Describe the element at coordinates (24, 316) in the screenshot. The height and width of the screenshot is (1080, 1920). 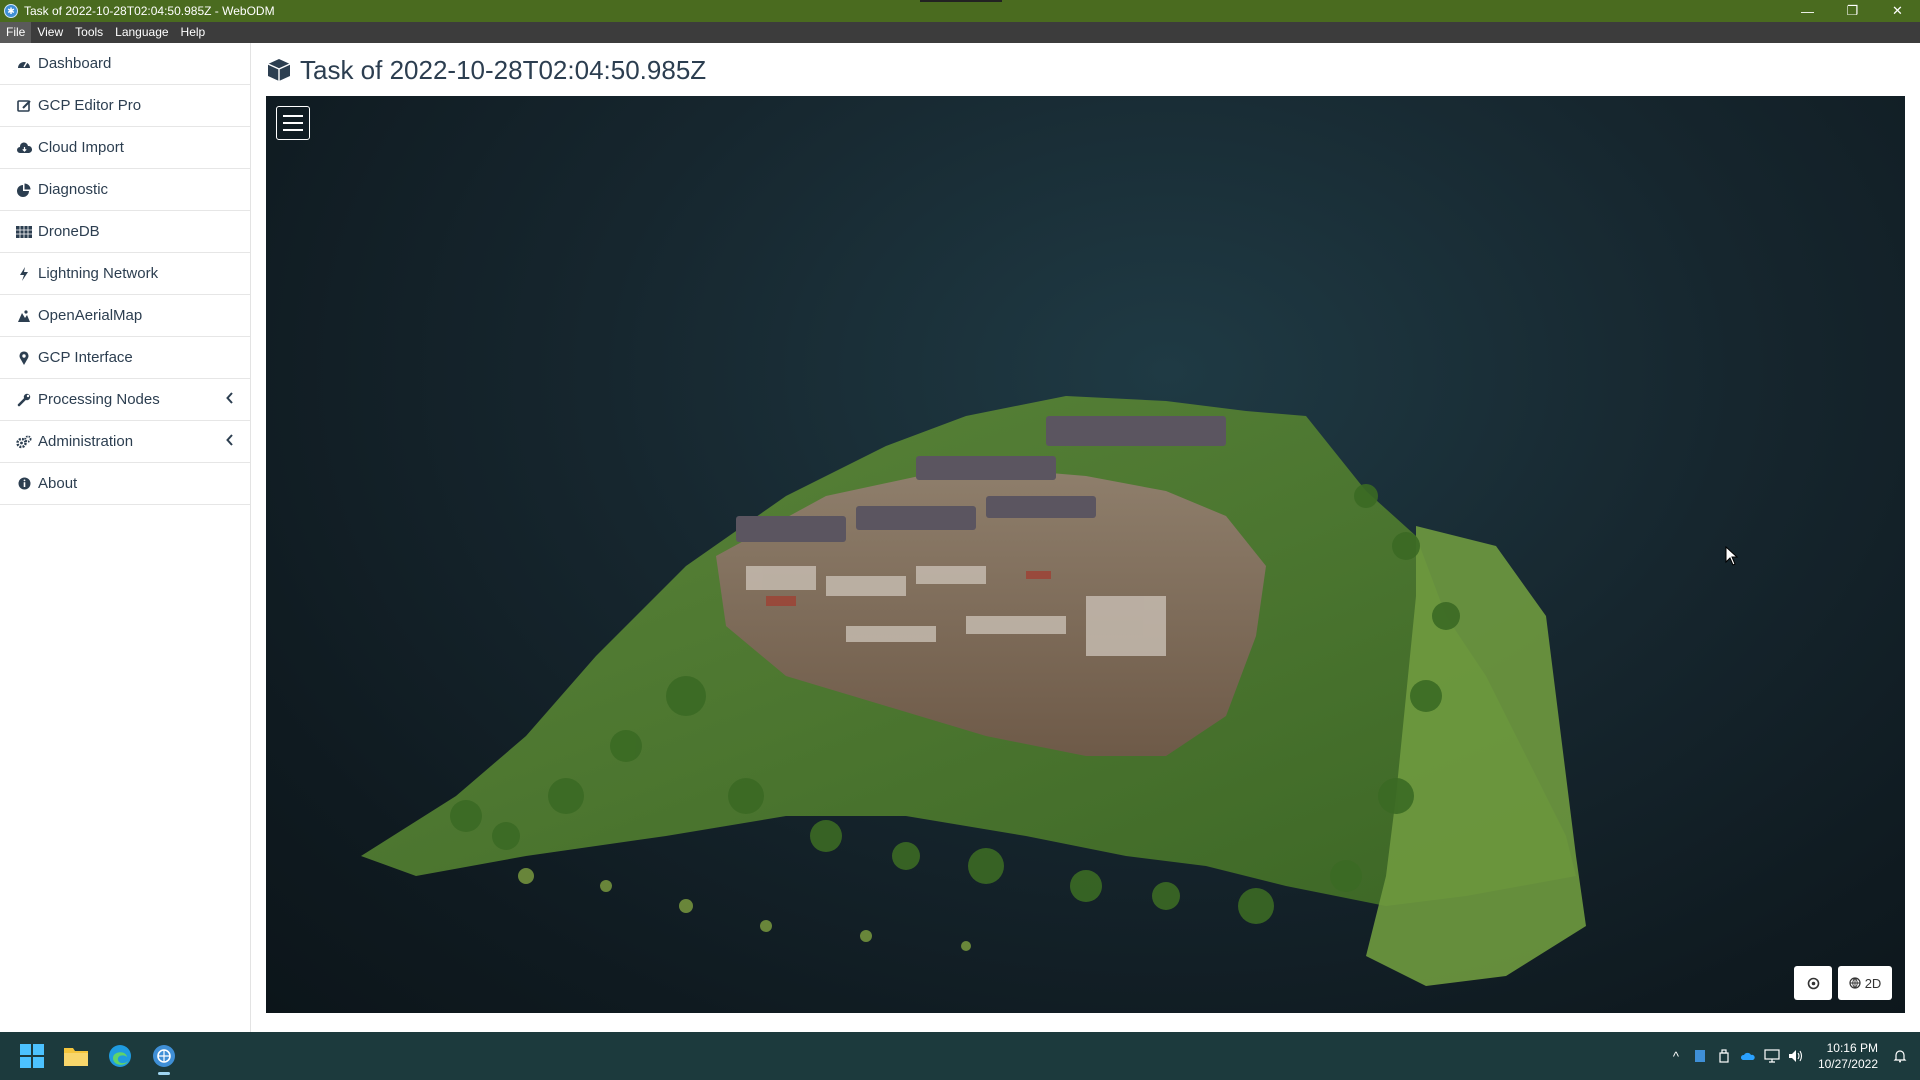
I see `map-icon` at that location.